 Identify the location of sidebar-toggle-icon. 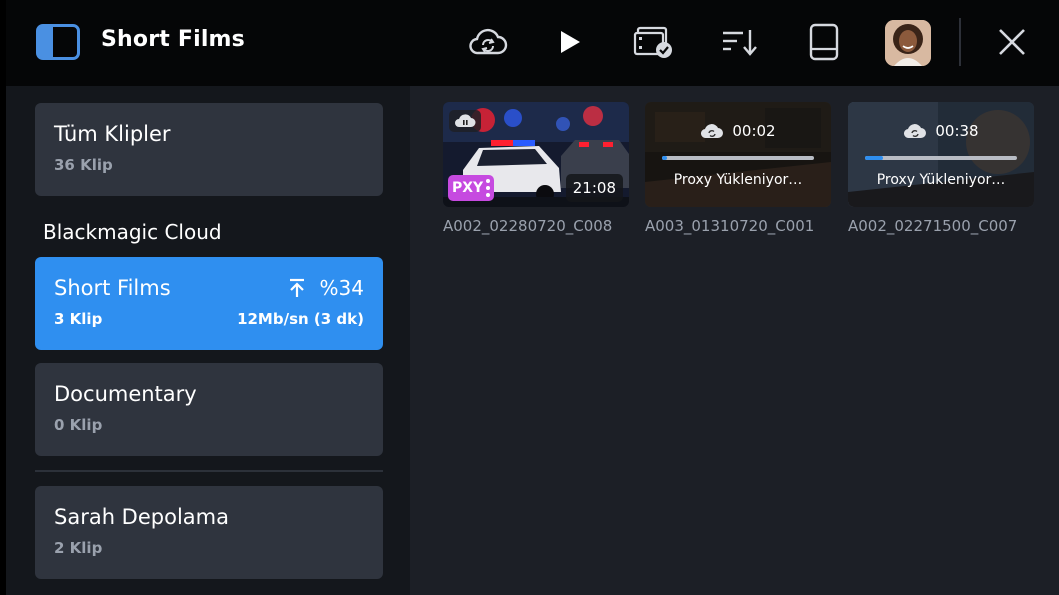
(58, 42).